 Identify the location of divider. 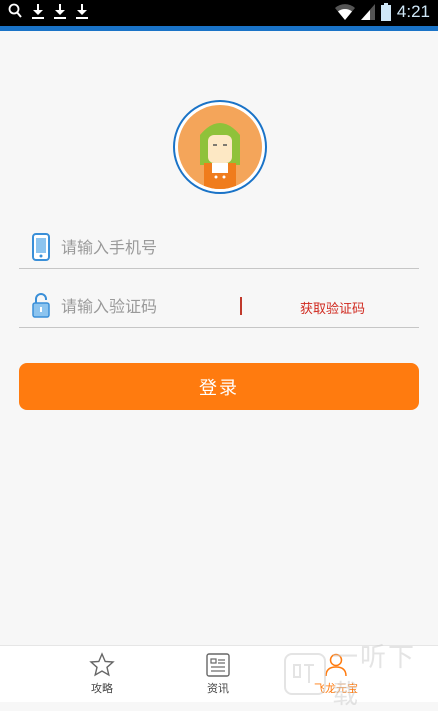
(241, 306).